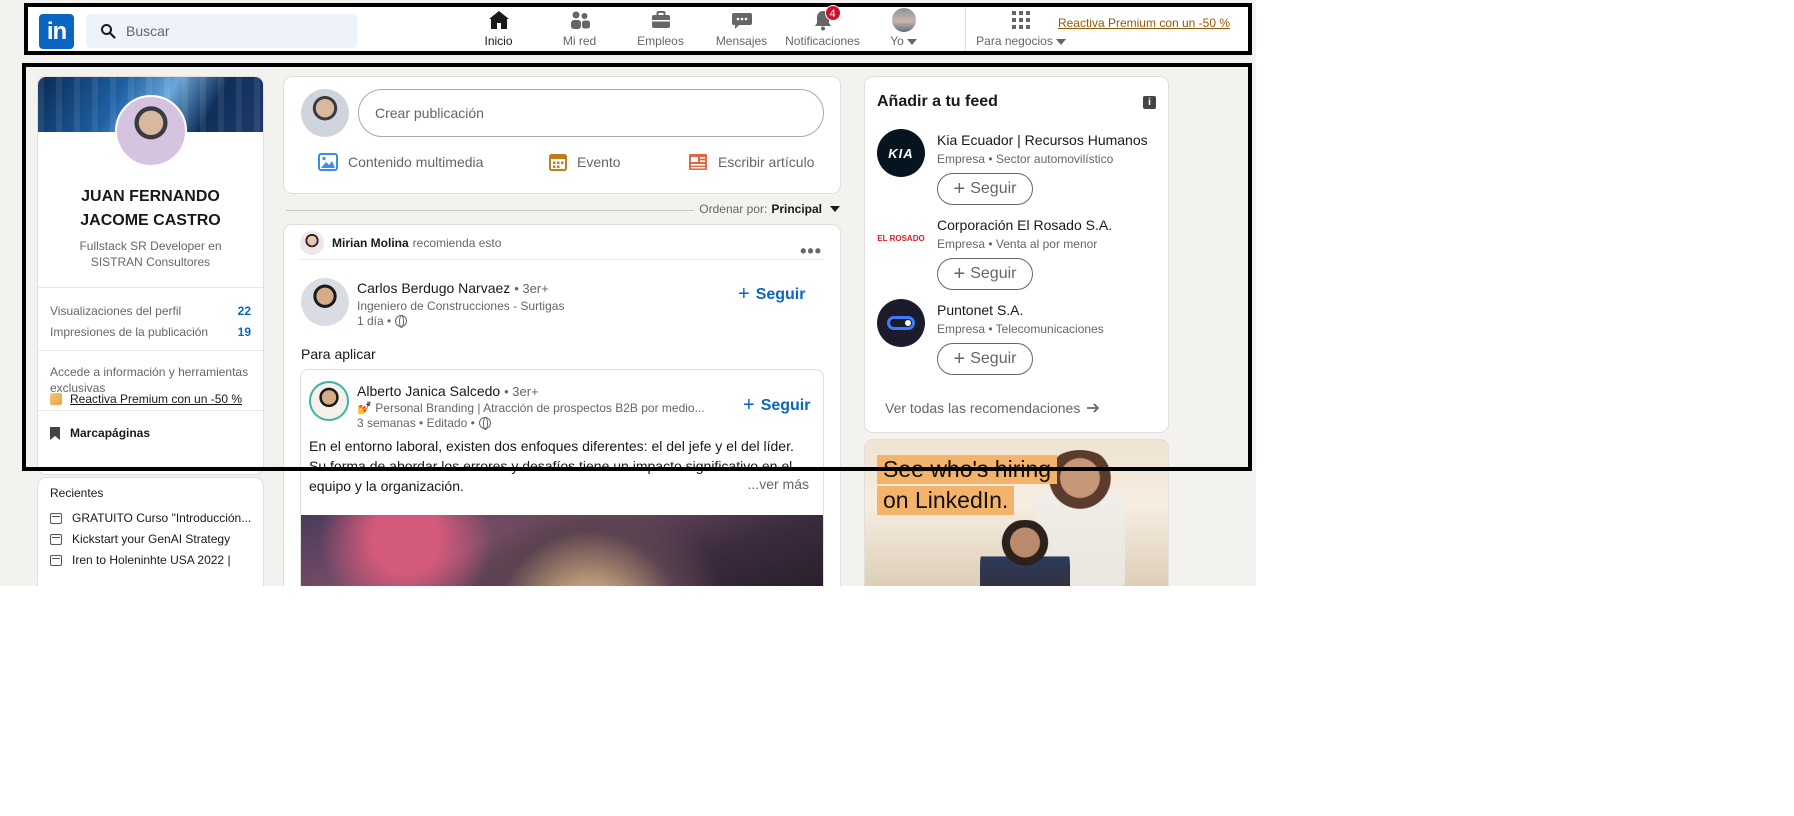  Describe the element at coordinates (579, 41) in the screenshot. I see `nav-network-label: Mi red` at that location.